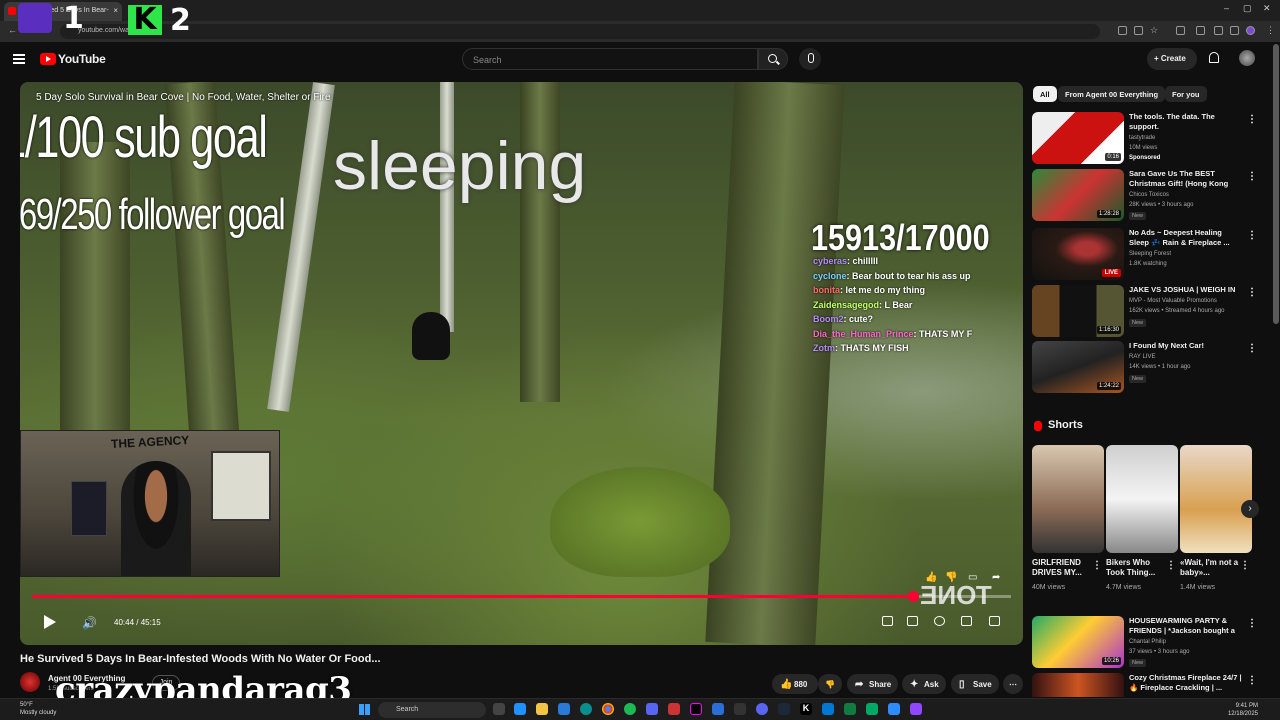  Describe the element at coordinates (1122, 30) in the screenshot. I see `cast-icon` at that location.